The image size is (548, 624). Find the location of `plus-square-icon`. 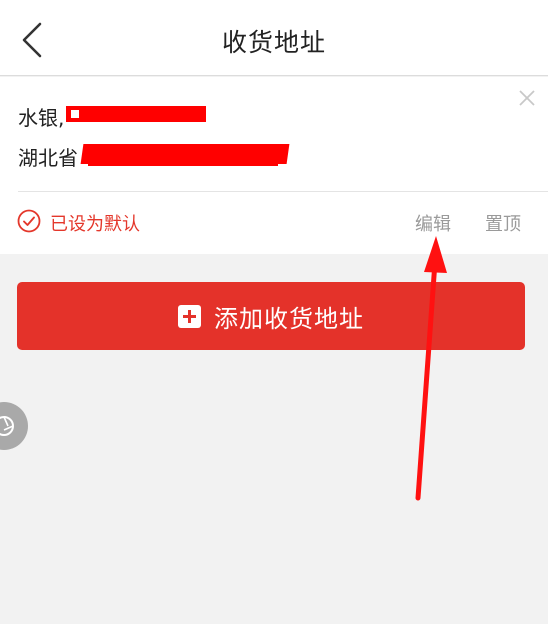

plus-square-icon is located at coordinates (189, 316).